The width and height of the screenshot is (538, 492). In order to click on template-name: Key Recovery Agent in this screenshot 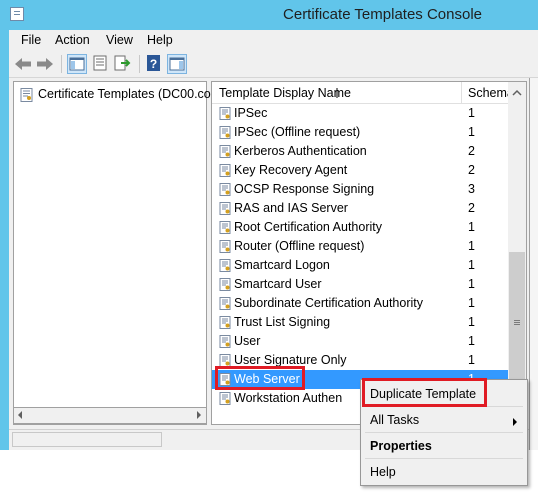, I will do `click(291, 170)`.